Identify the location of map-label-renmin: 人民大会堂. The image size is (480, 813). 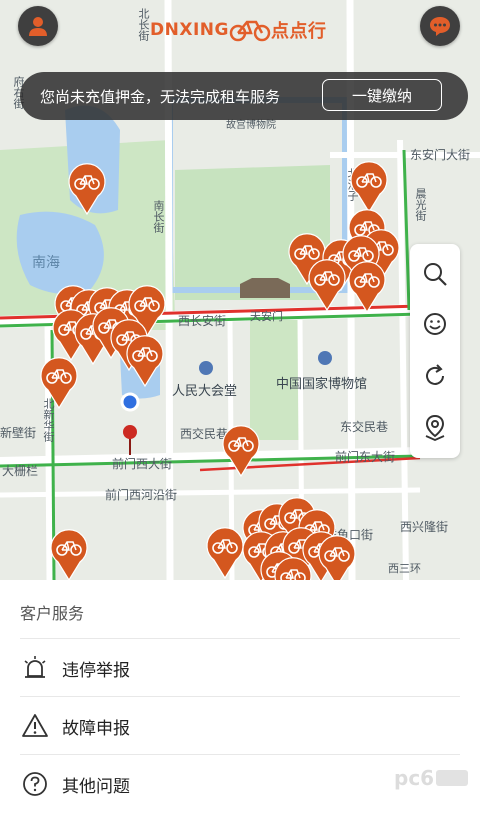
(205, 391).